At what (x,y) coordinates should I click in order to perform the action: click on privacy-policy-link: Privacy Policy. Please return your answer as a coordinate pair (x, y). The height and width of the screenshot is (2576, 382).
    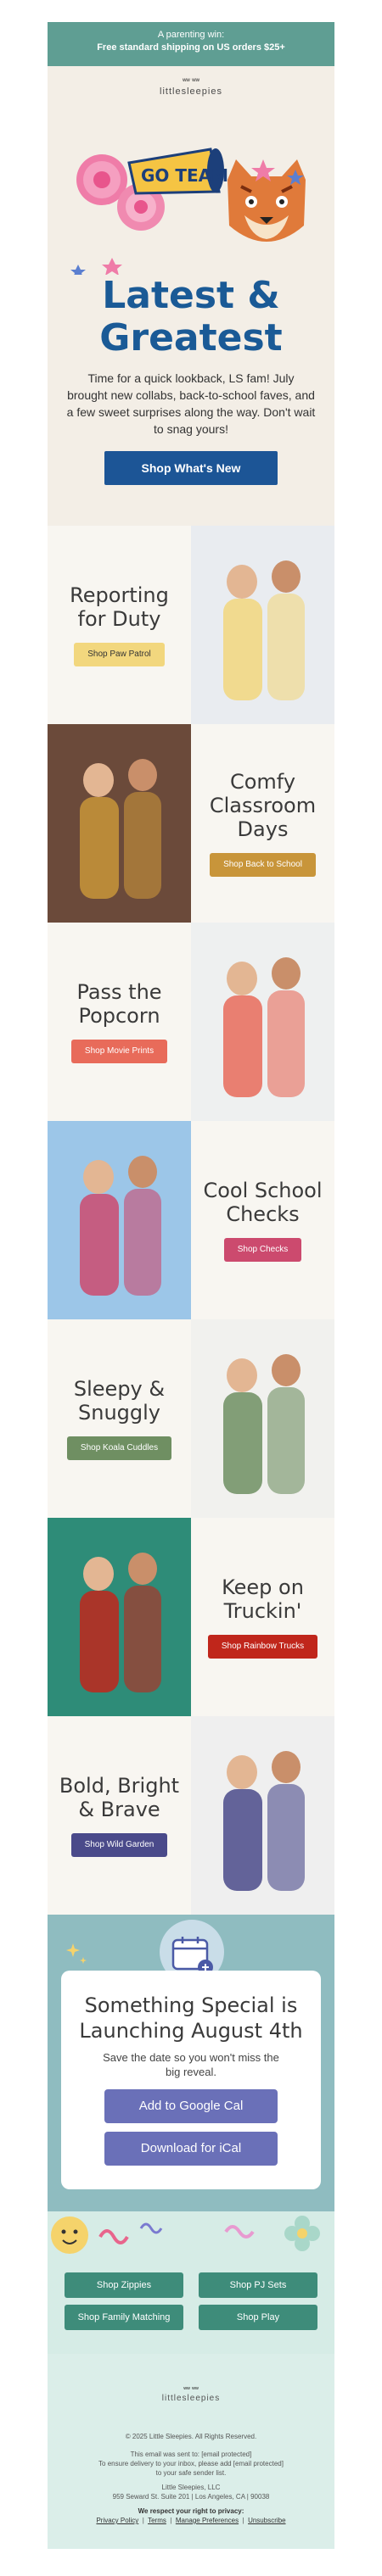
    Looking at the image, I should click on (117, 2520).